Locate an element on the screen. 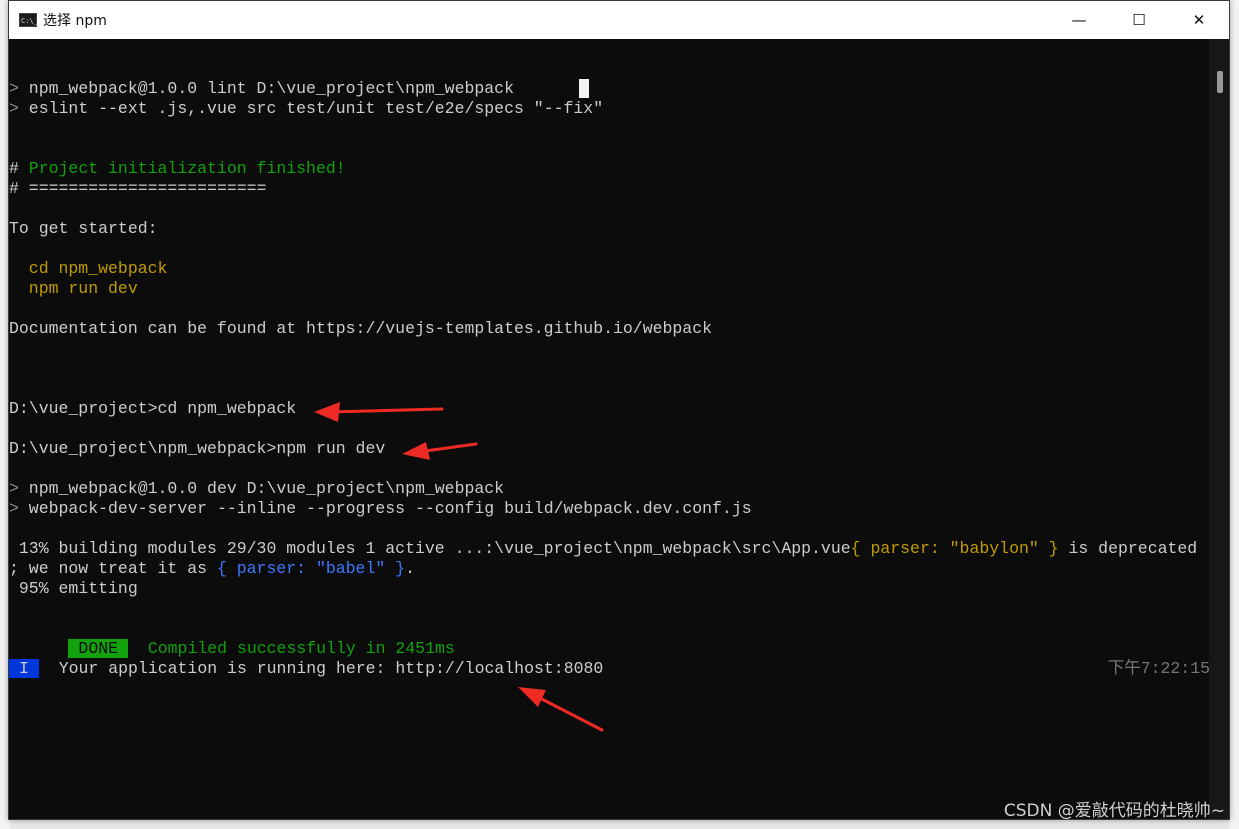  window-controls: — ☐ ✕ is located at coordinates (1139, 20).